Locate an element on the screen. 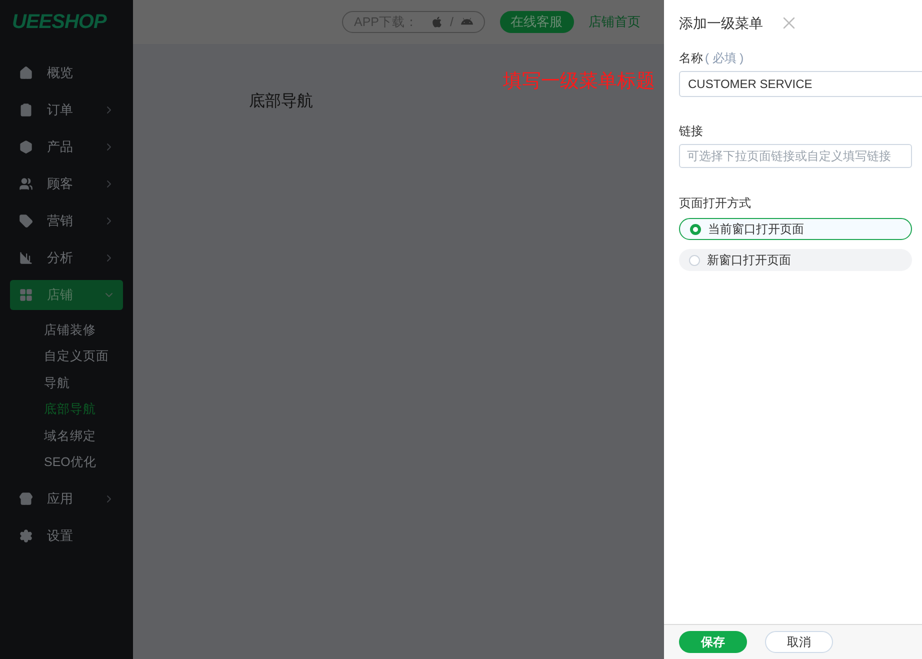 This screenshot has height=659, width=922. sidebar-item: 设置 is located at coordinates (66, 535).